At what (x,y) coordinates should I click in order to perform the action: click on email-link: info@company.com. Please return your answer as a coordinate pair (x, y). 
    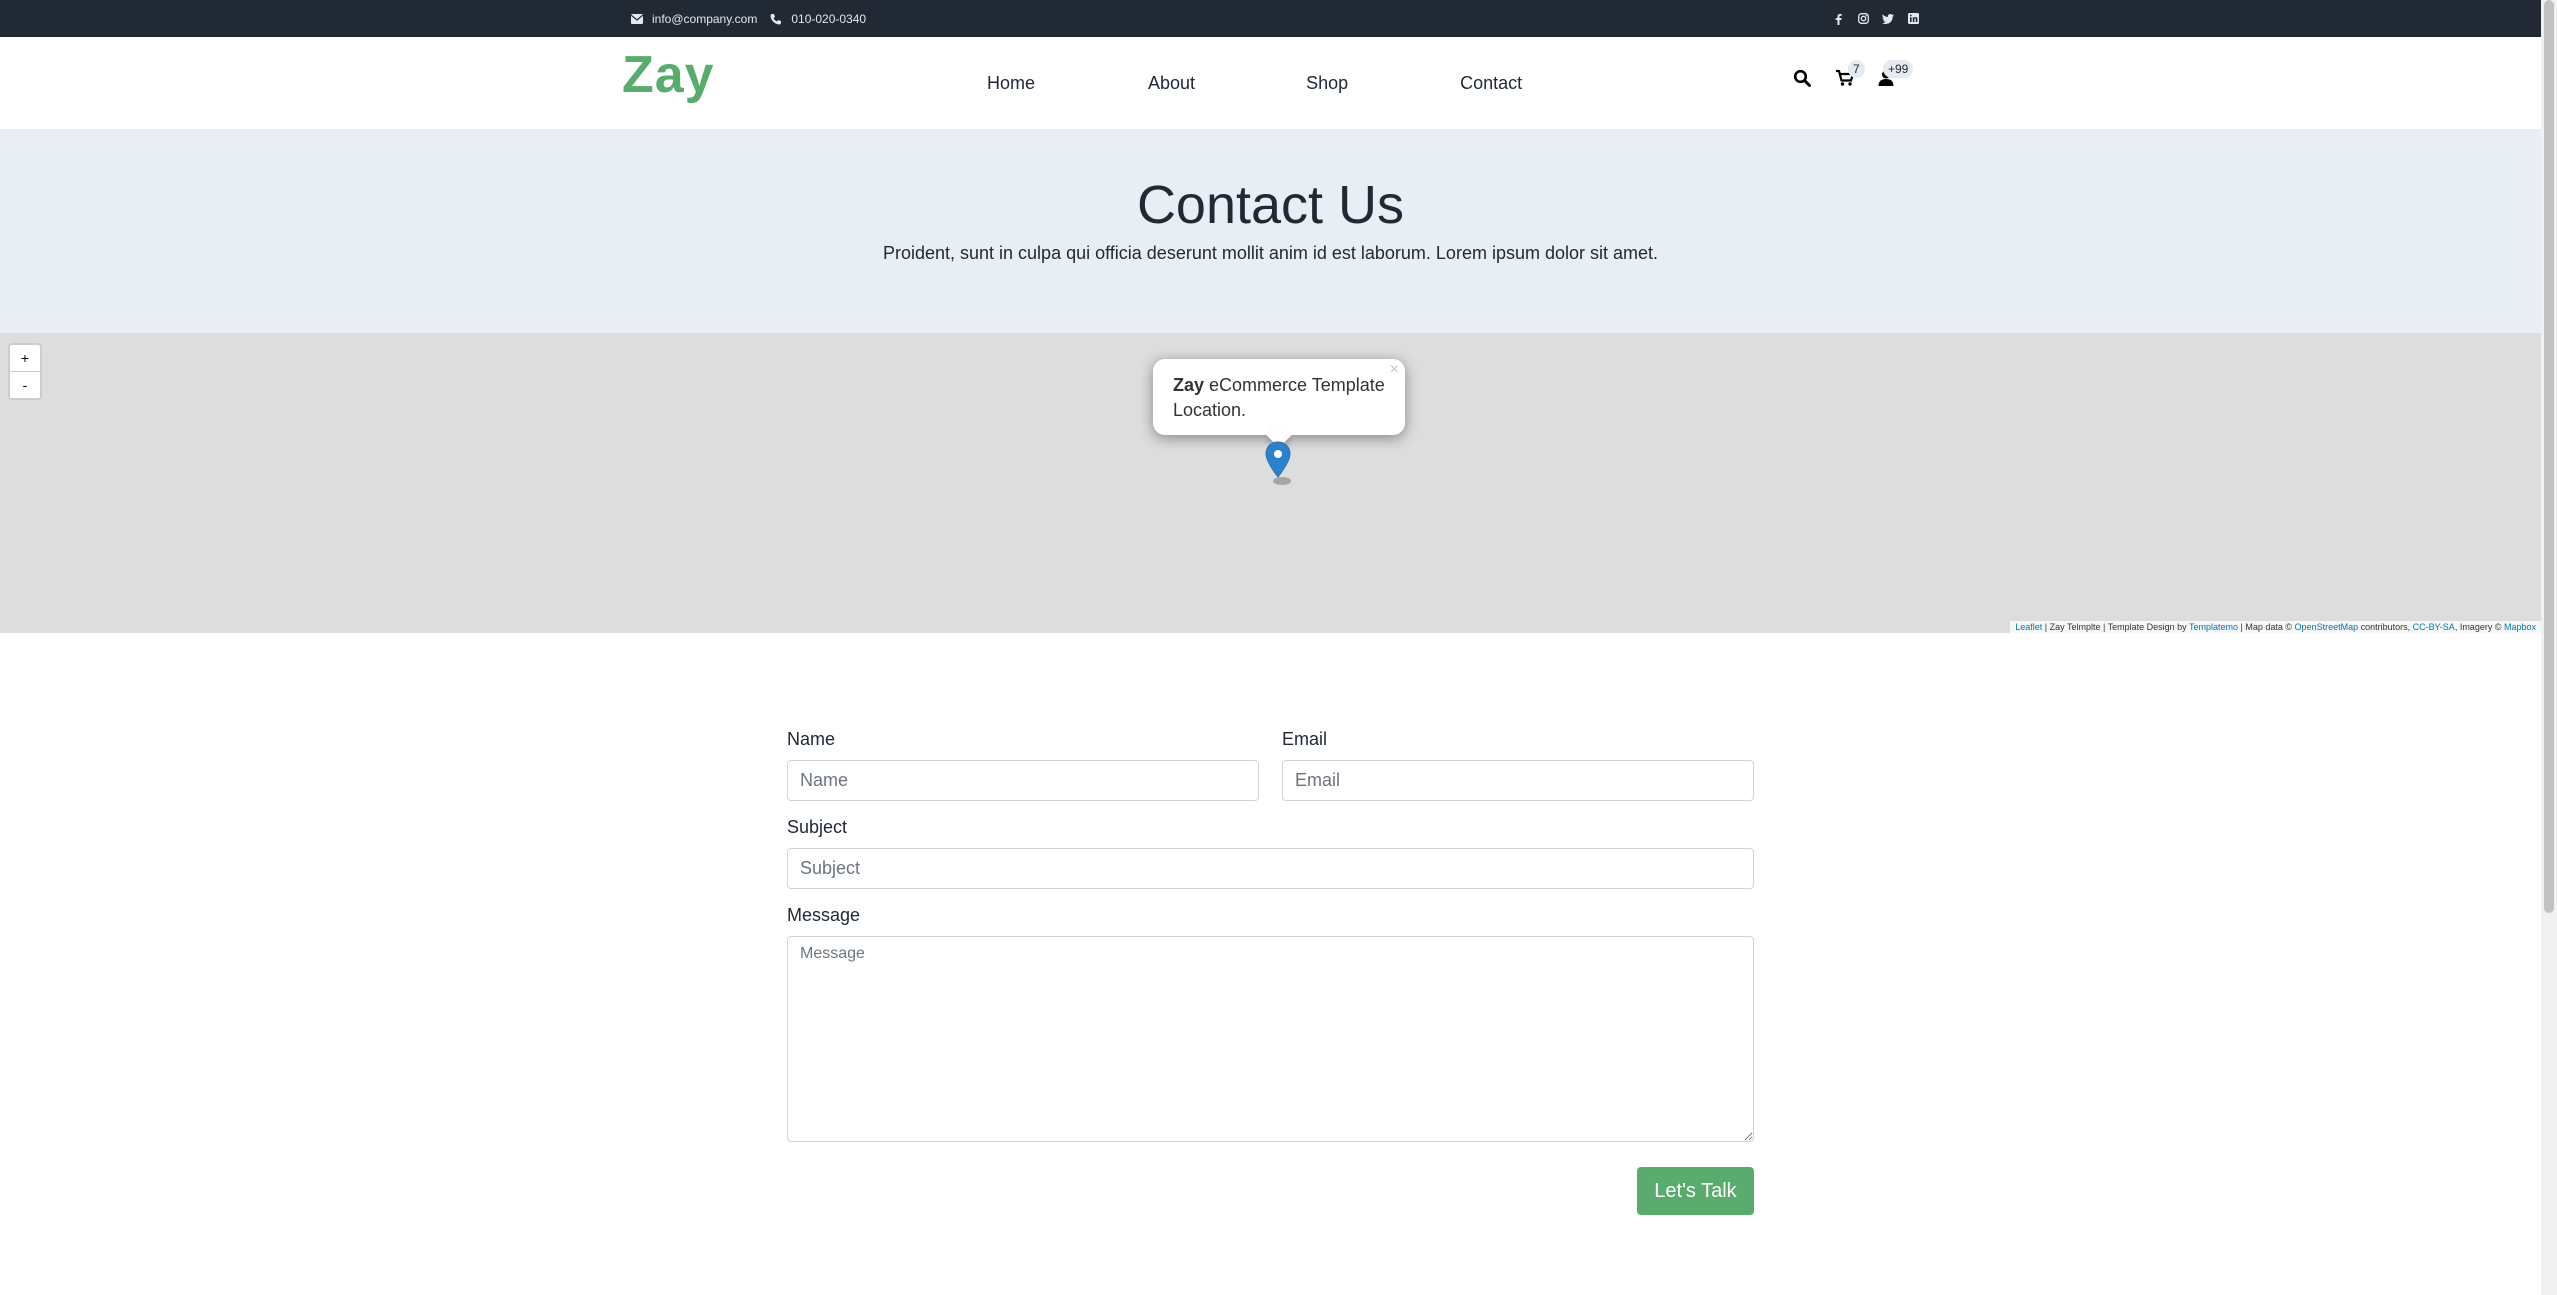
    Looking at the image, I should click on (693, 19).